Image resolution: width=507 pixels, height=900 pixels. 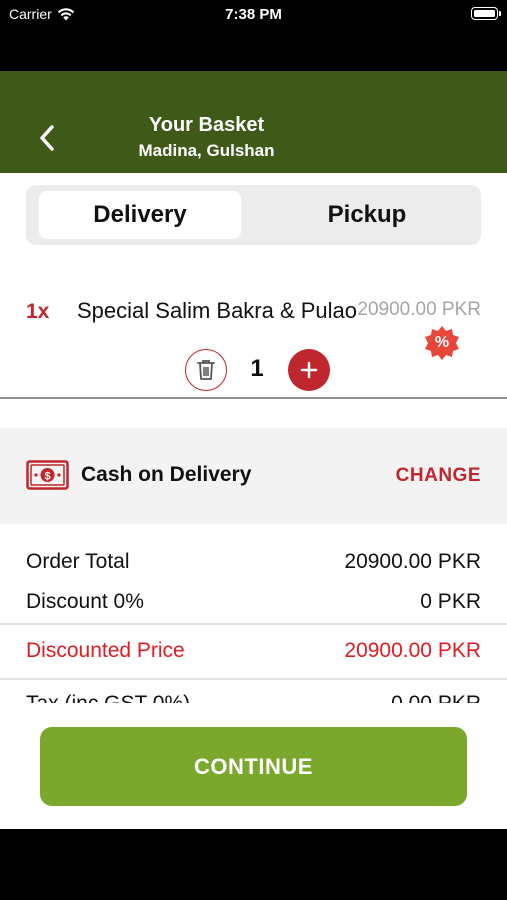 I want to click on discounted-price-label: Discounted Price, so click(x=105, y=650).